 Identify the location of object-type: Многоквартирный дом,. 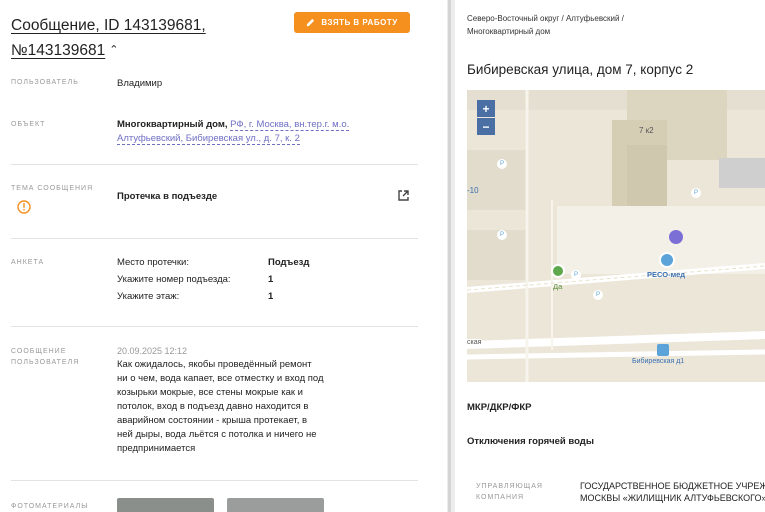
(172, 124).